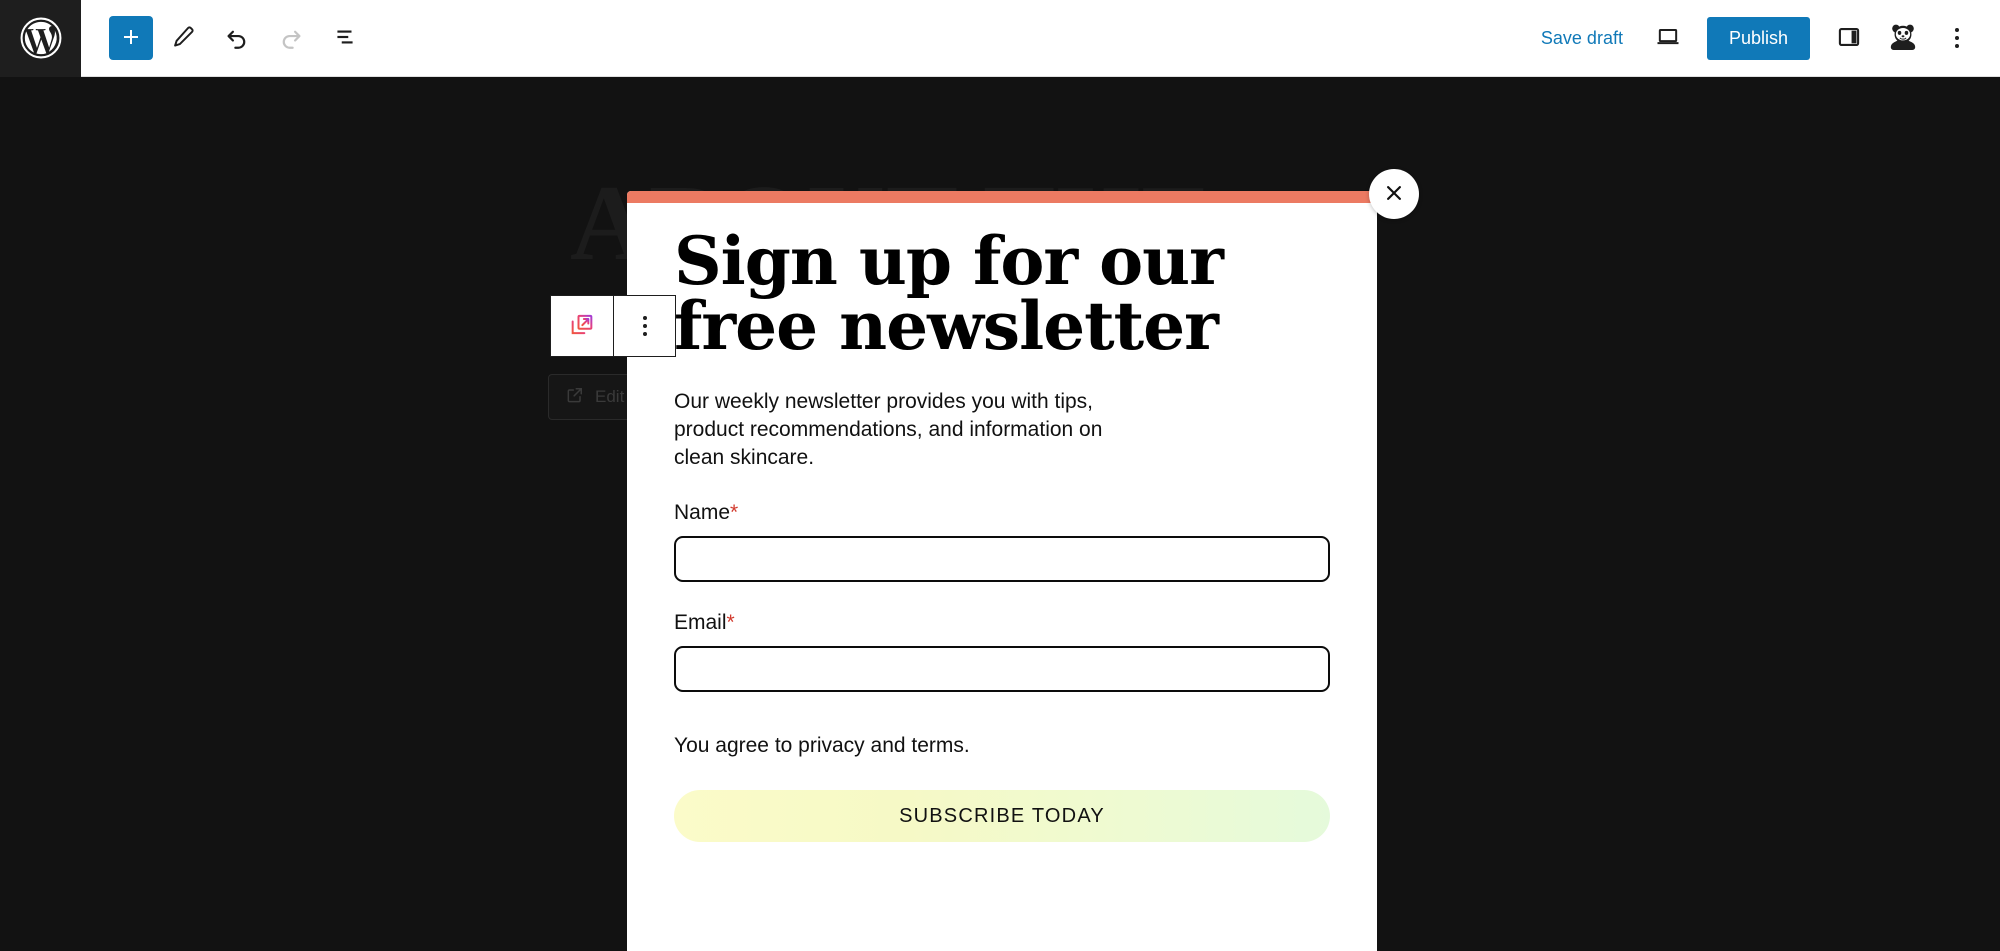 The image size is (2000, 951). What do you see at coordinates (730, 623) in the screenshot?
I see `email-required-marker: *` at bounding box center [730, 623].